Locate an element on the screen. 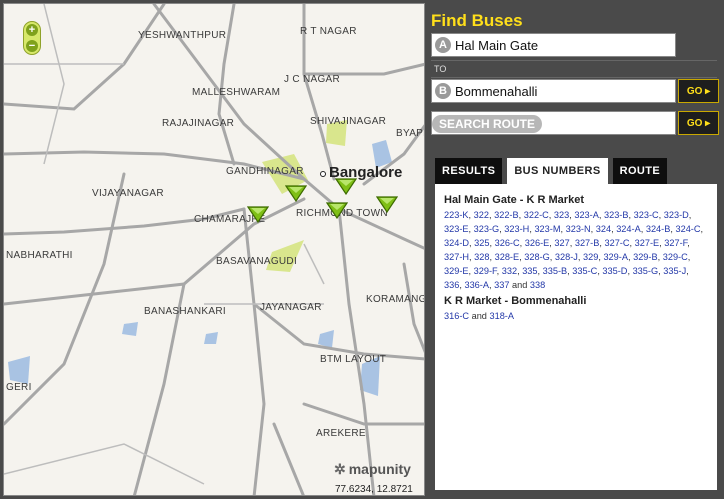 This screenshot has width=724, height=499. place-label: YESHWANTHPUR is located at coordinates (182, 35).